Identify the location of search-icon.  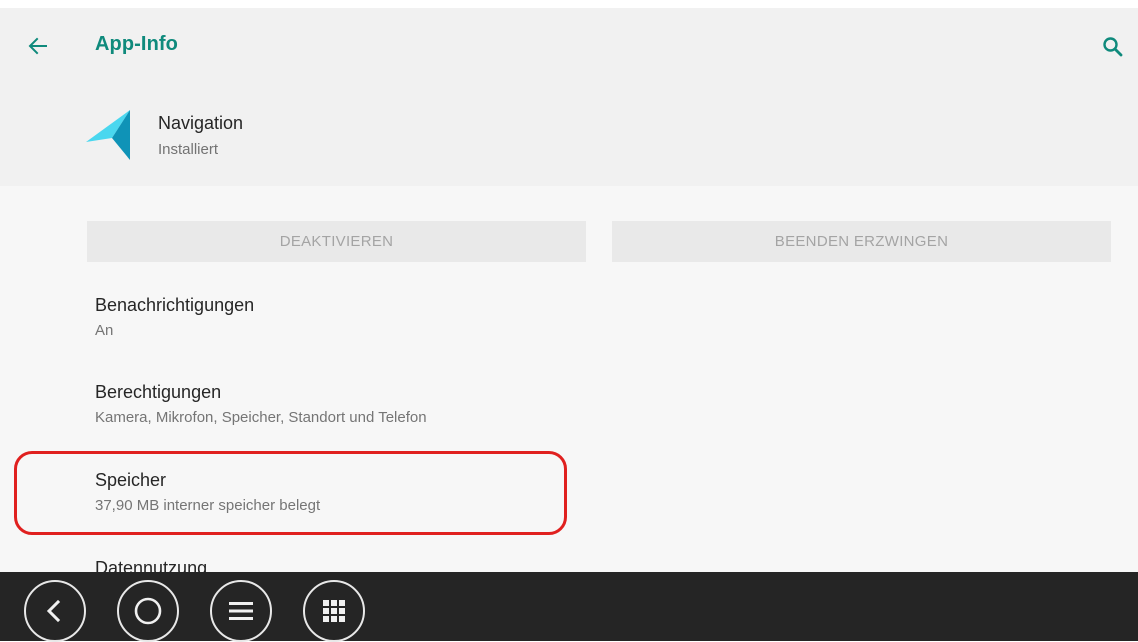
(1113, 47).